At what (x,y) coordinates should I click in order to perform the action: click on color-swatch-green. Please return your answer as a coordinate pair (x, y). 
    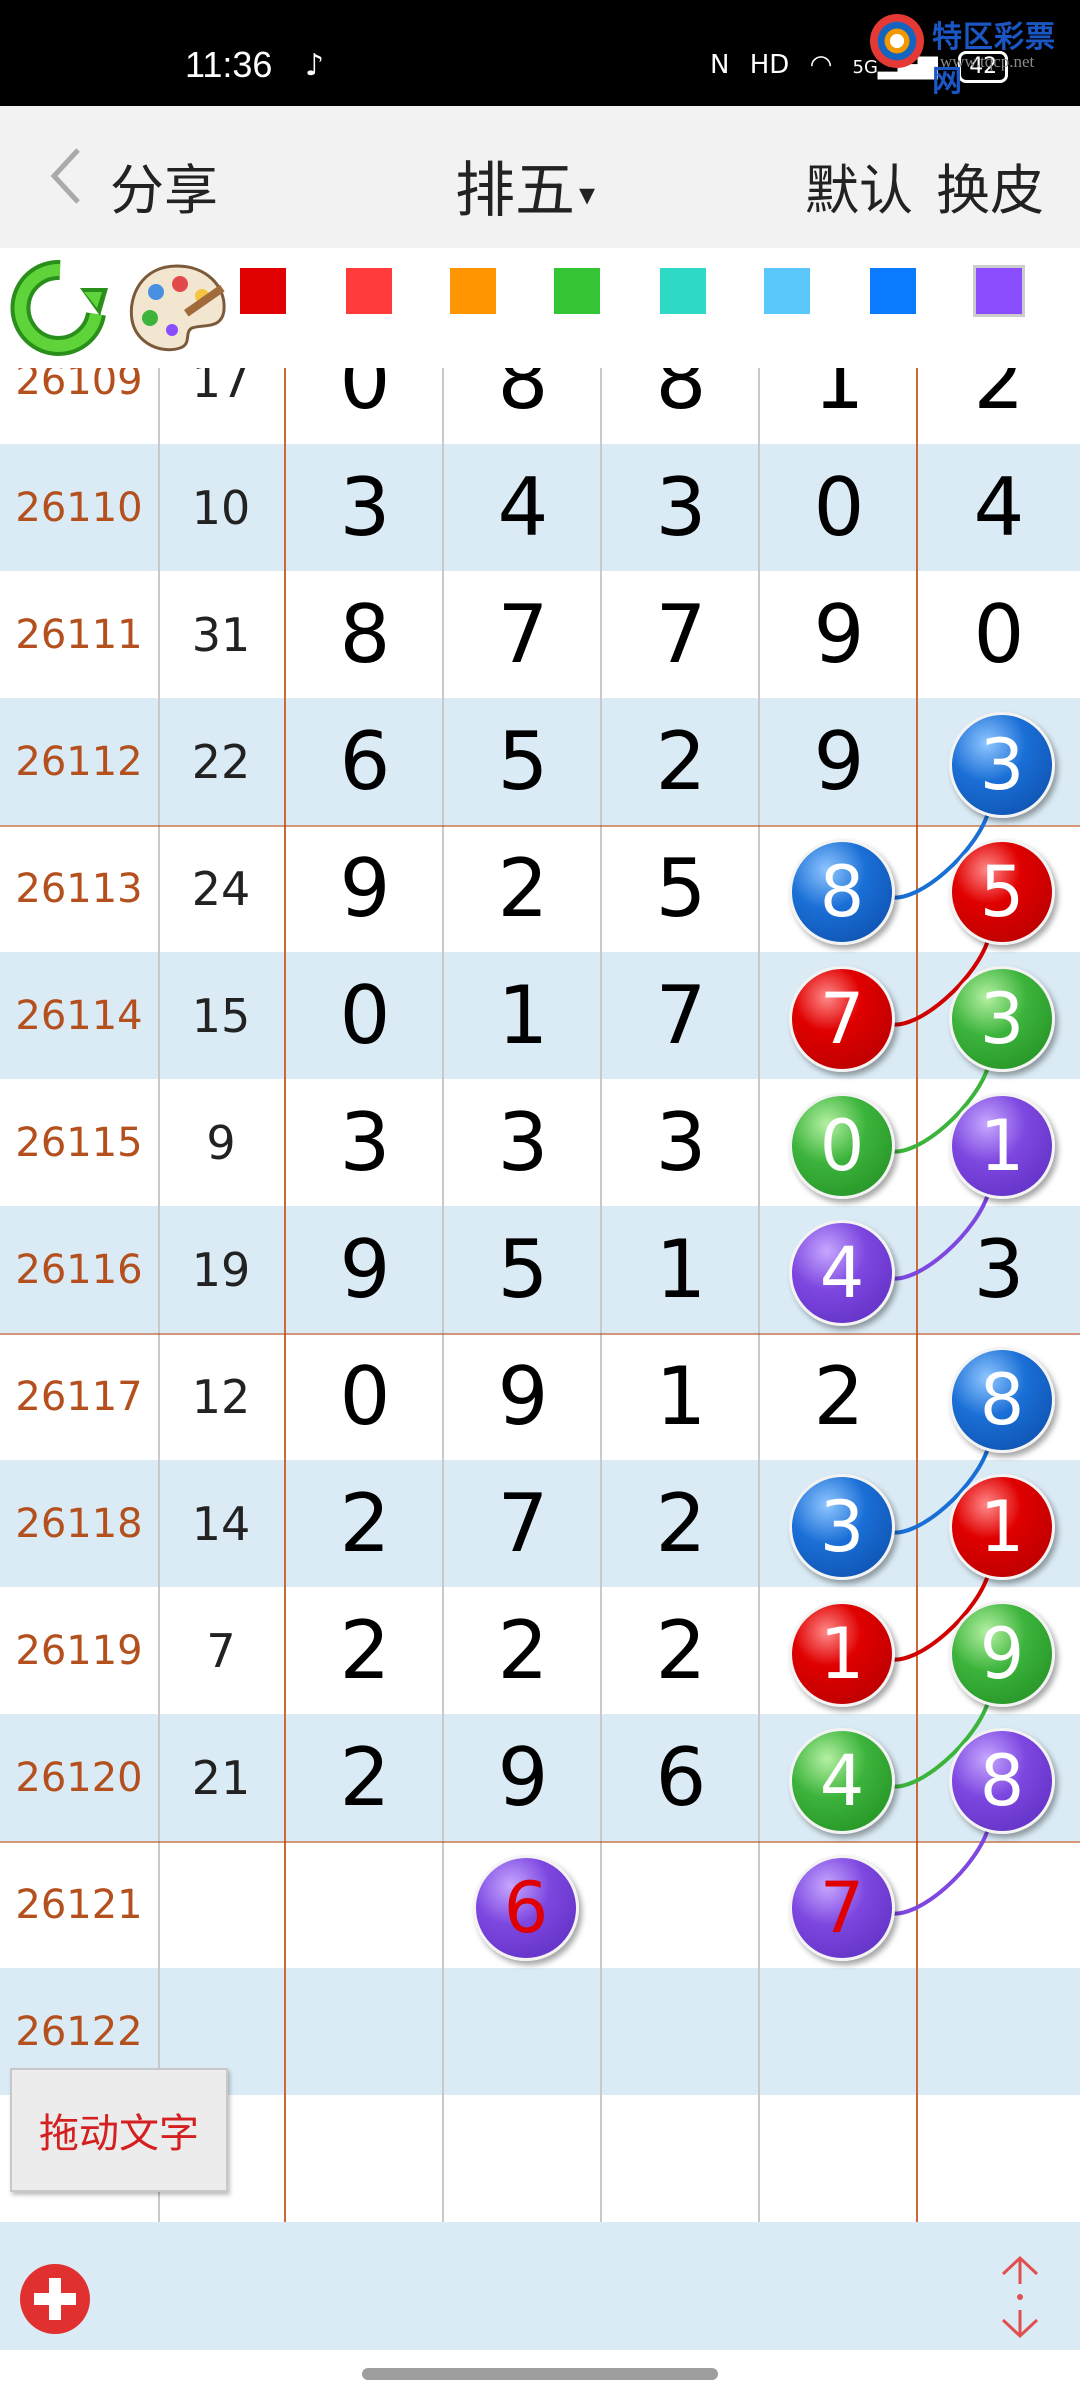
    Looking at the image, I should click on (577, 291).